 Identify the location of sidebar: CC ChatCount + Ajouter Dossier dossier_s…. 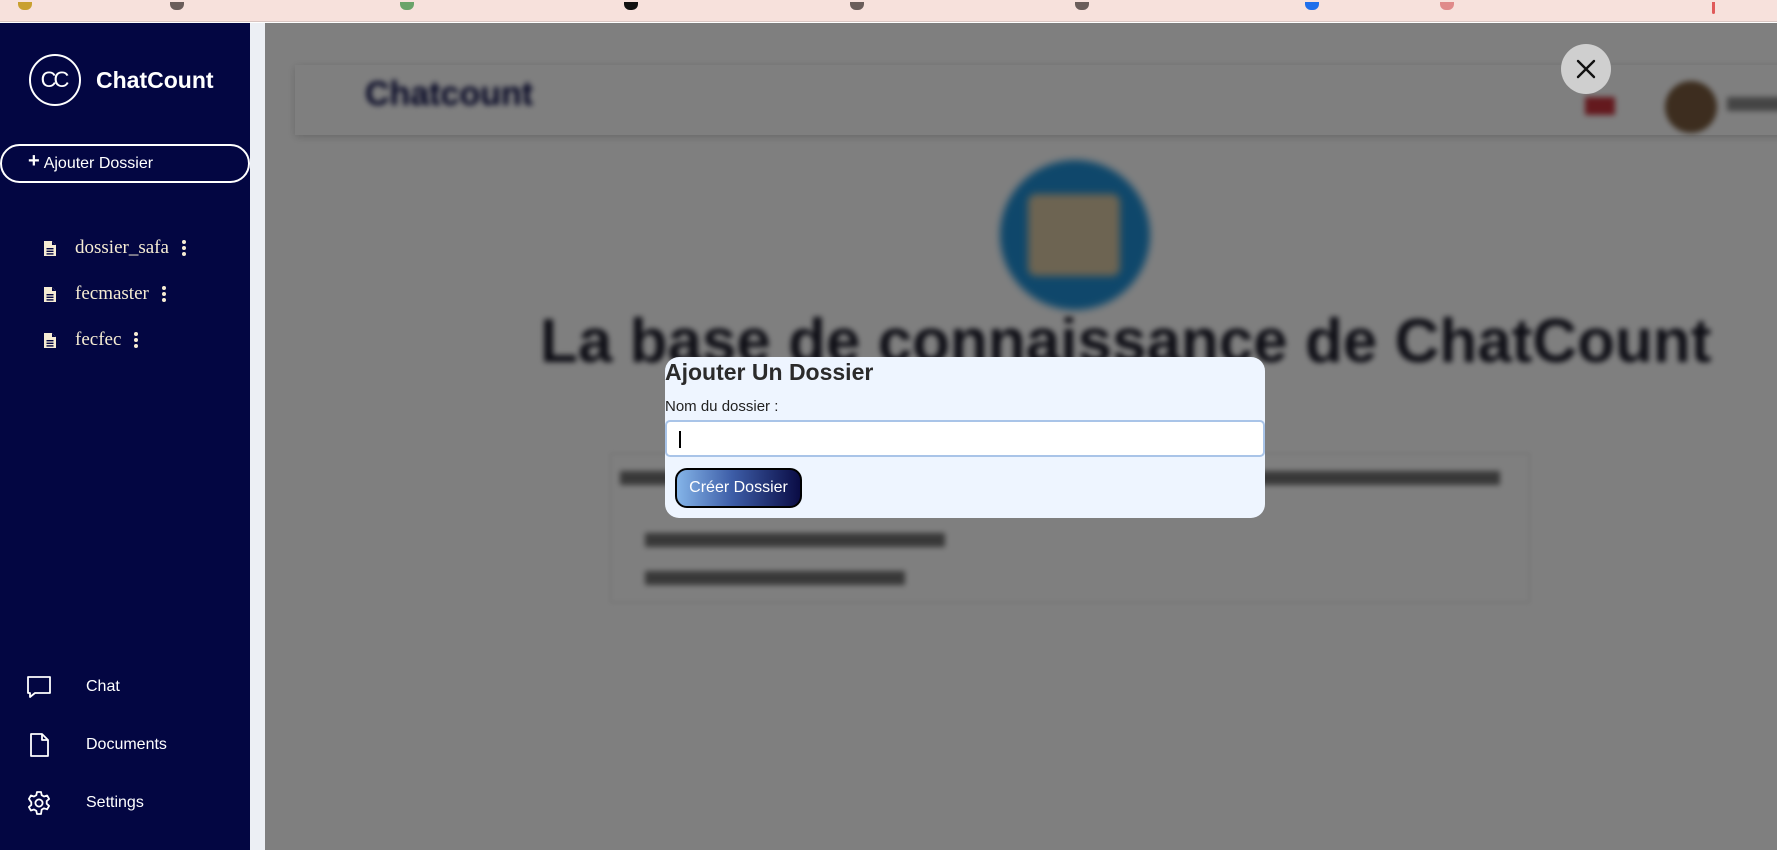
(125, 436).